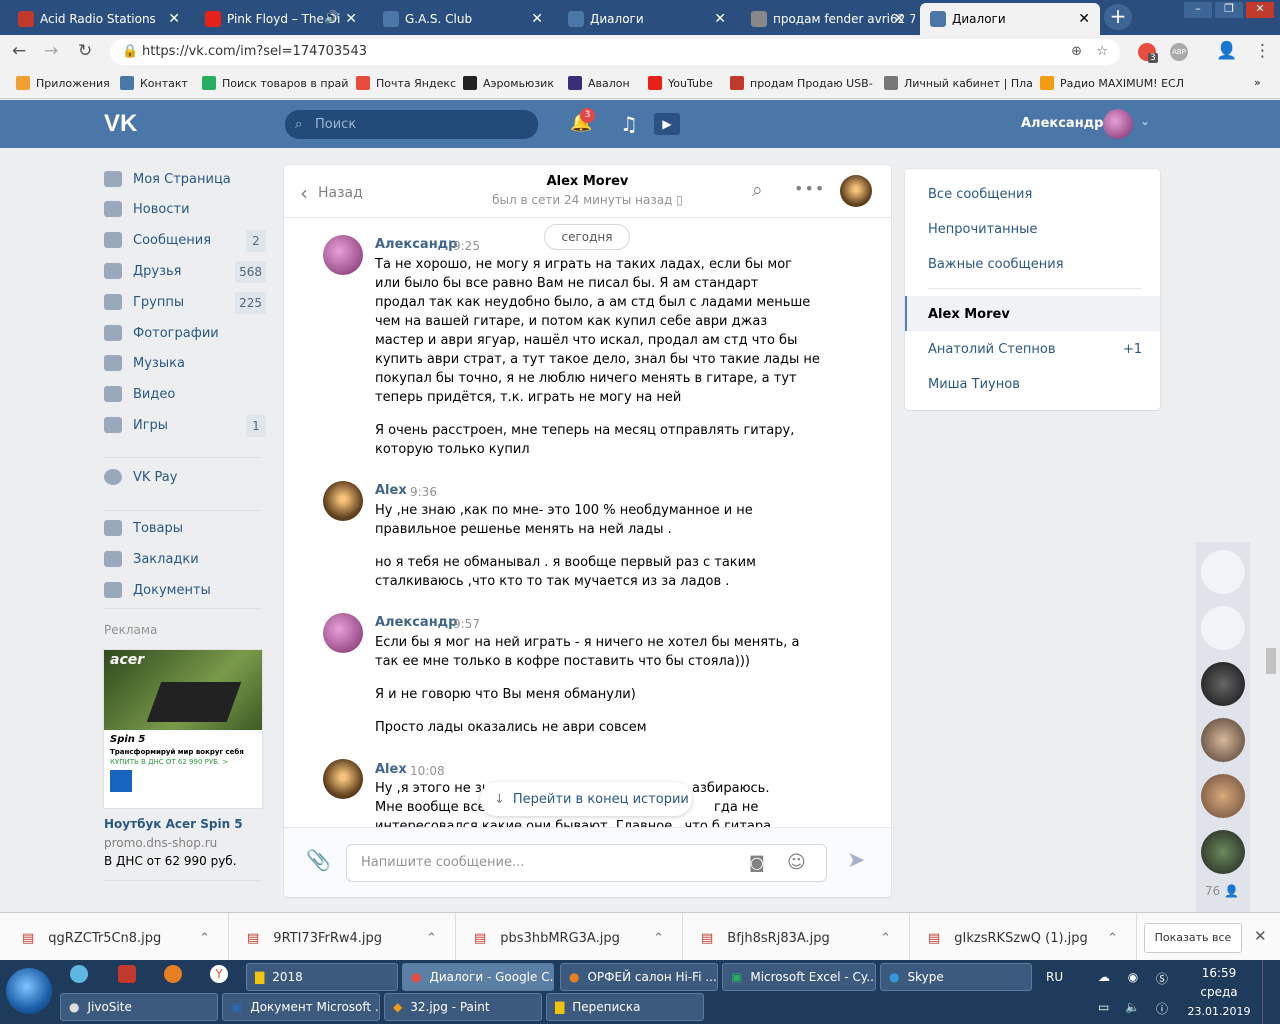 The width and height of the screenshot is (1280, 1024). Describe the element at coordinates (1103, 1008) in the screenshot. I see `monitor-icon: ▭` at that location.